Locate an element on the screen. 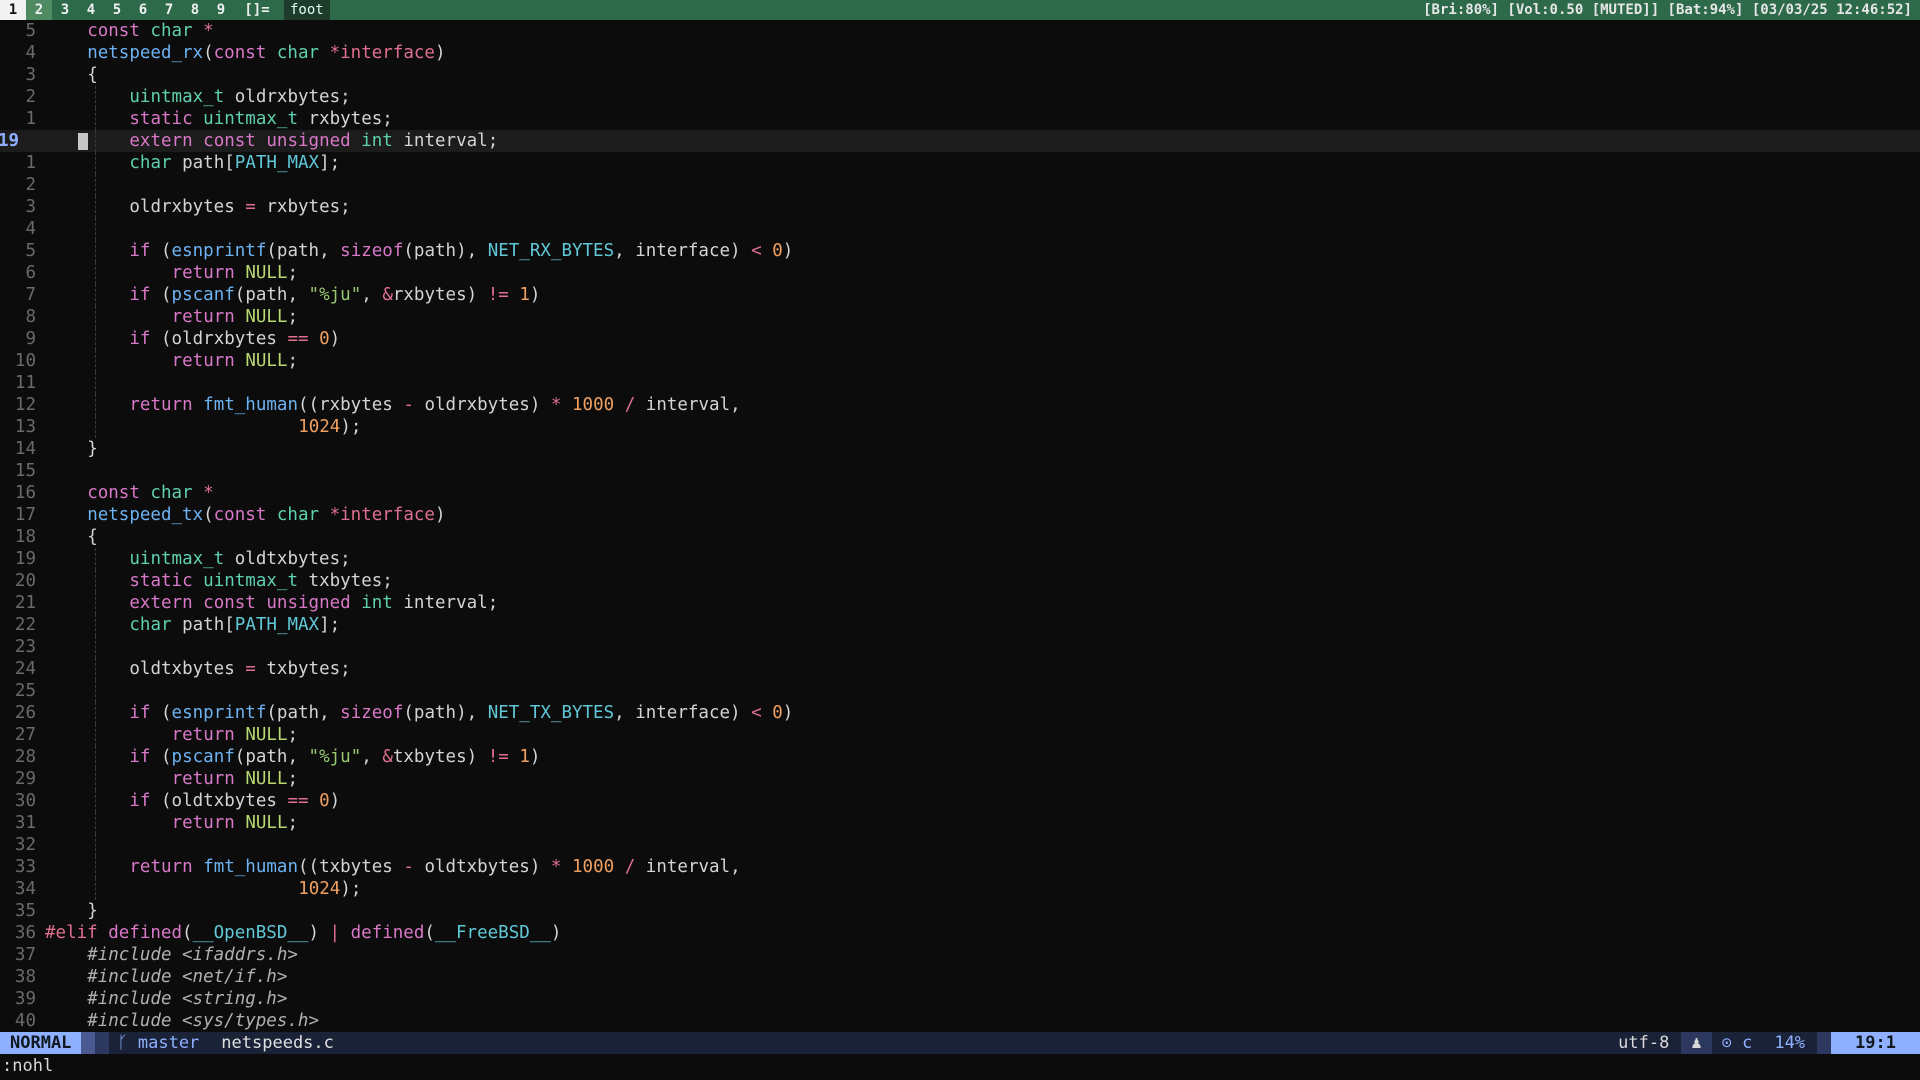  line-number: 39 is located at coordinates (25, 999).